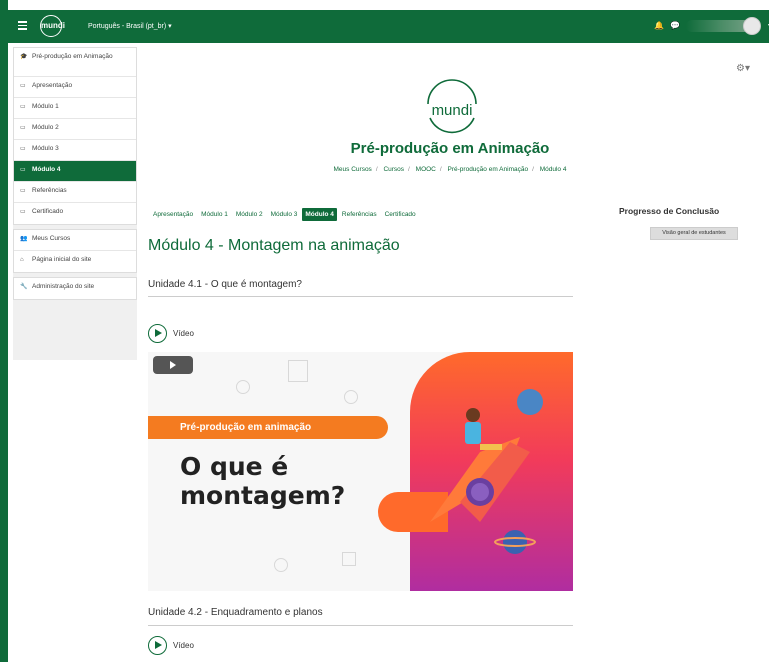 The width and height of the screenshot is (769, 662). What do you see at coordinates (274, 245) in the screenshot?
I see `section-heading: Módulo 4 - Montagem na animação` at bounding box center [274, 245].